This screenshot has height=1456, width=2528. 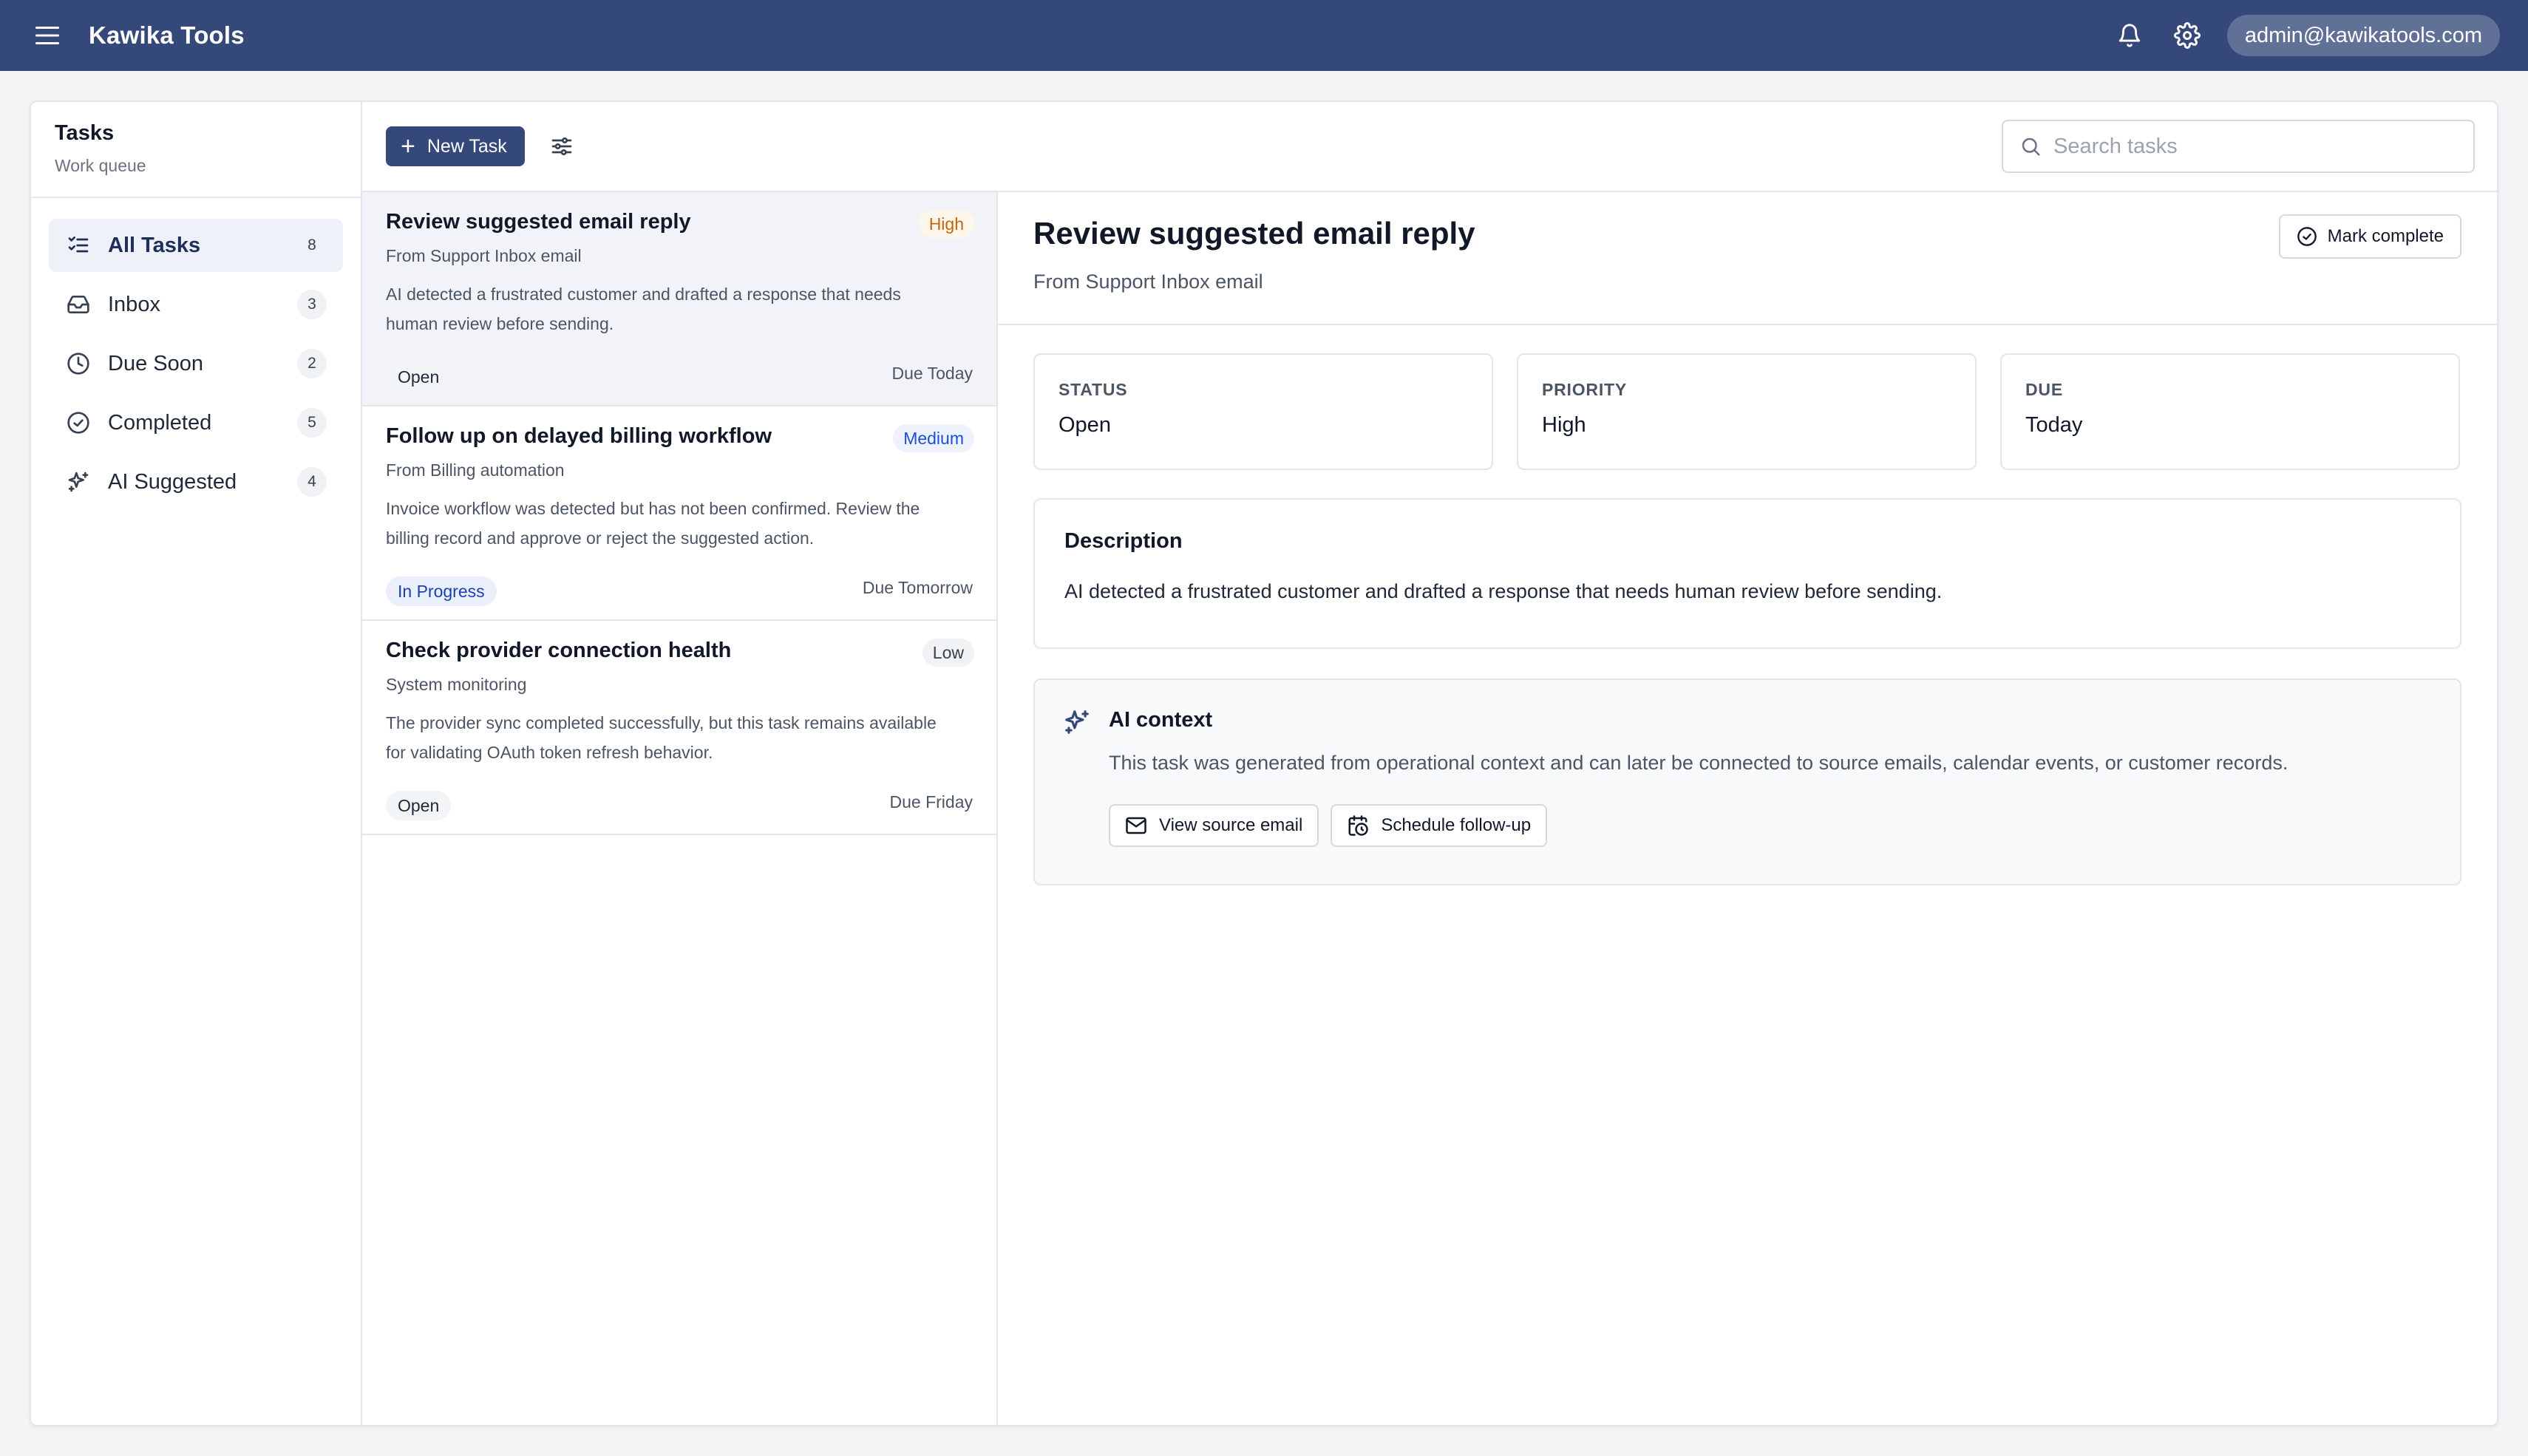 I want to click on search-input, so click(x=2255, y=146).